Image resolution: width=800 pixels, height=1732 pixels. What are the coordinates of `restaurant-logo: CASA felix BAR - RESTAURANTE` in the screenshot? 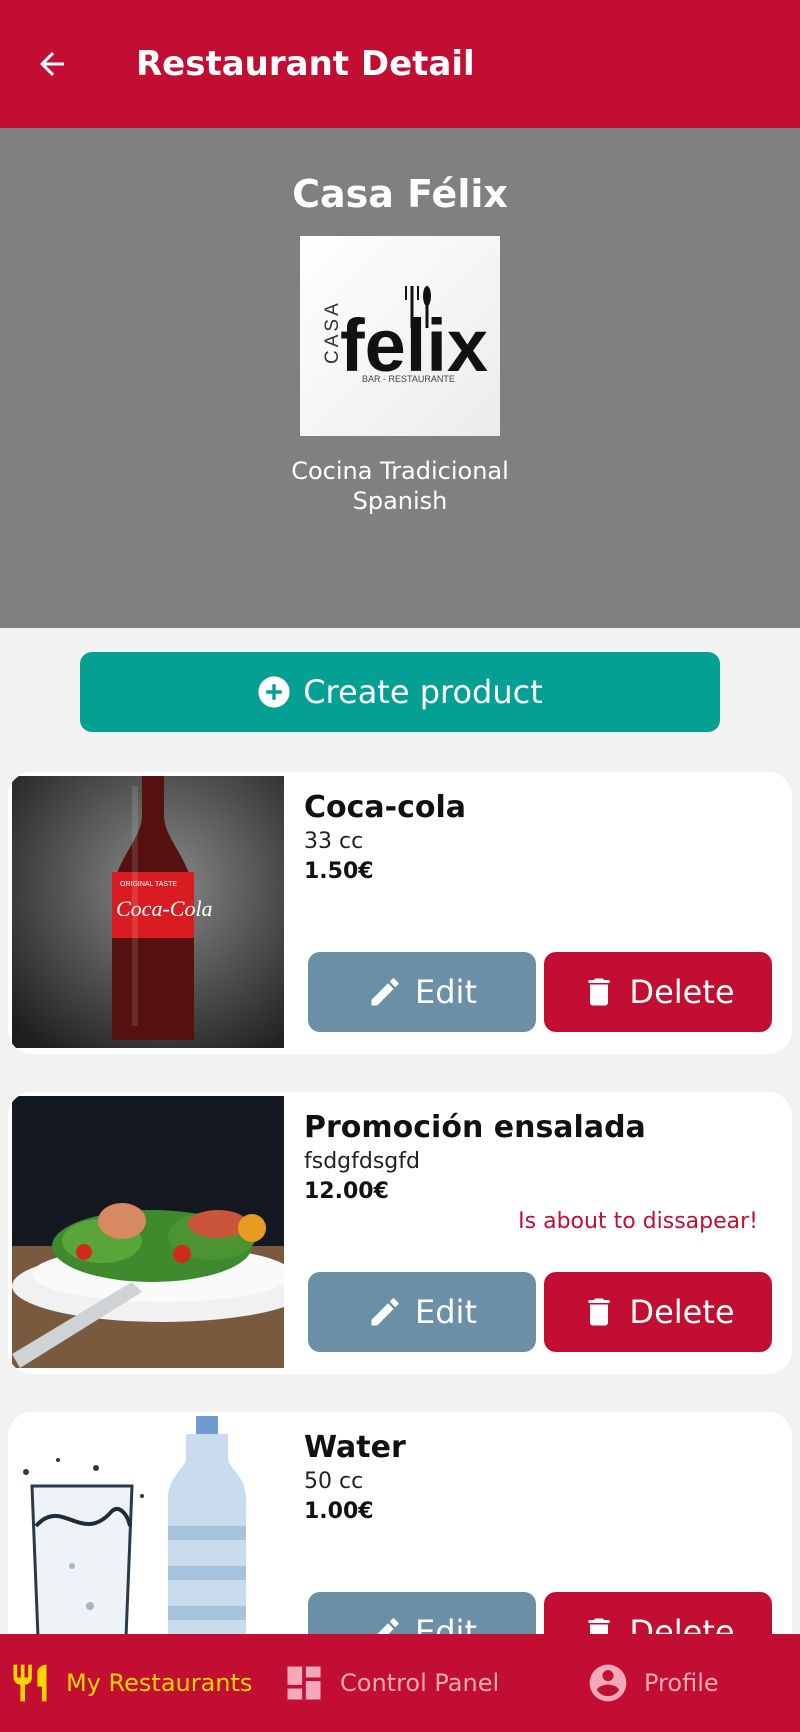 It's located at (400, 336).